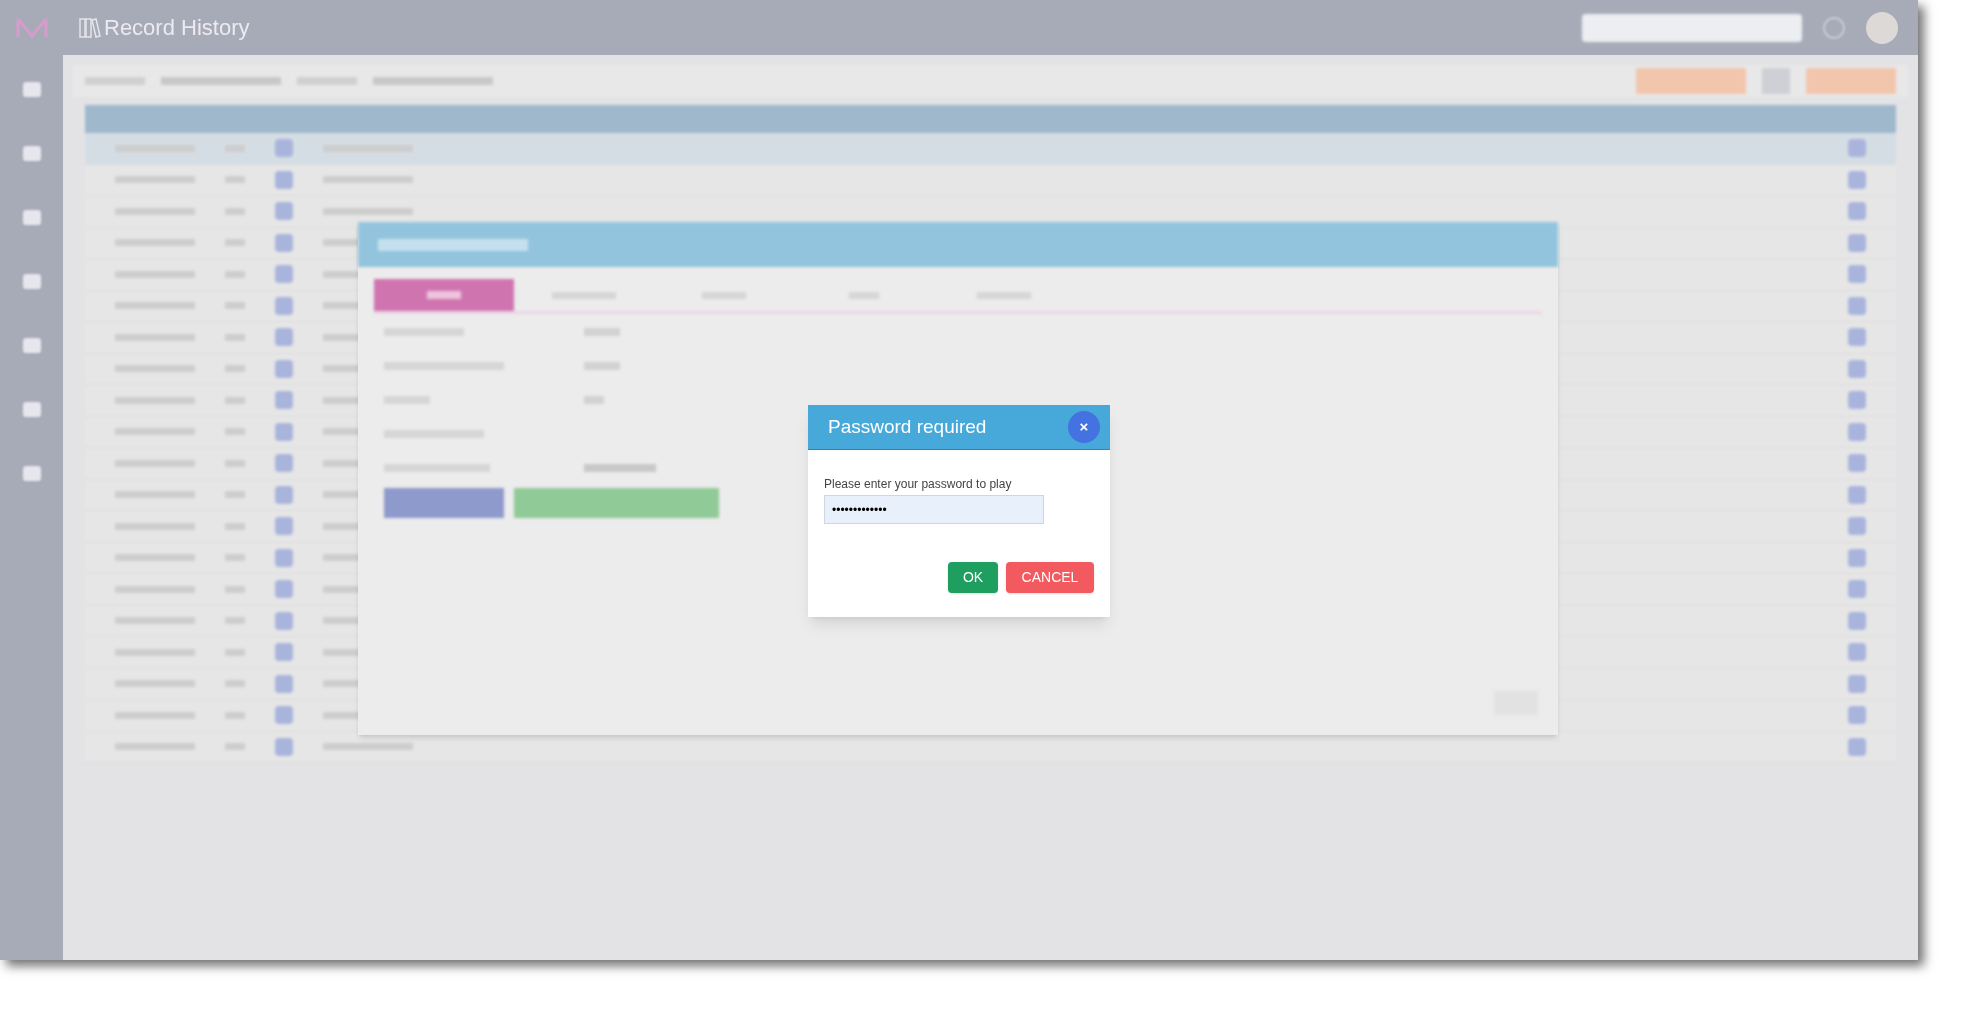 The image size is (1970, 1010). I want to click on cancel-button: CANCEL, so click(1050, 577).